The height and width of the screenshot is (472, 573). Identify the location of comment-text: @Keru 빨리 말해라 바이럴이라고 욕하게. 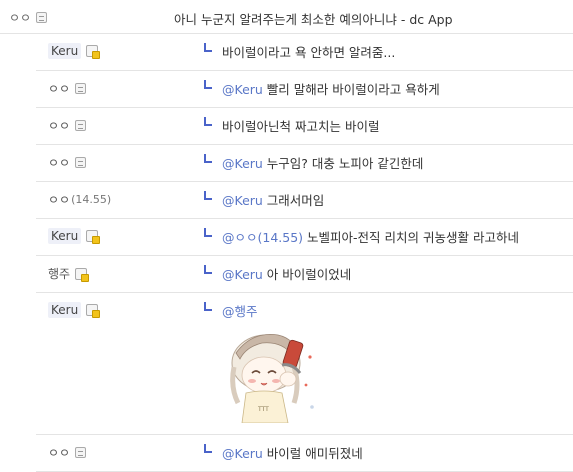
(331, 88).